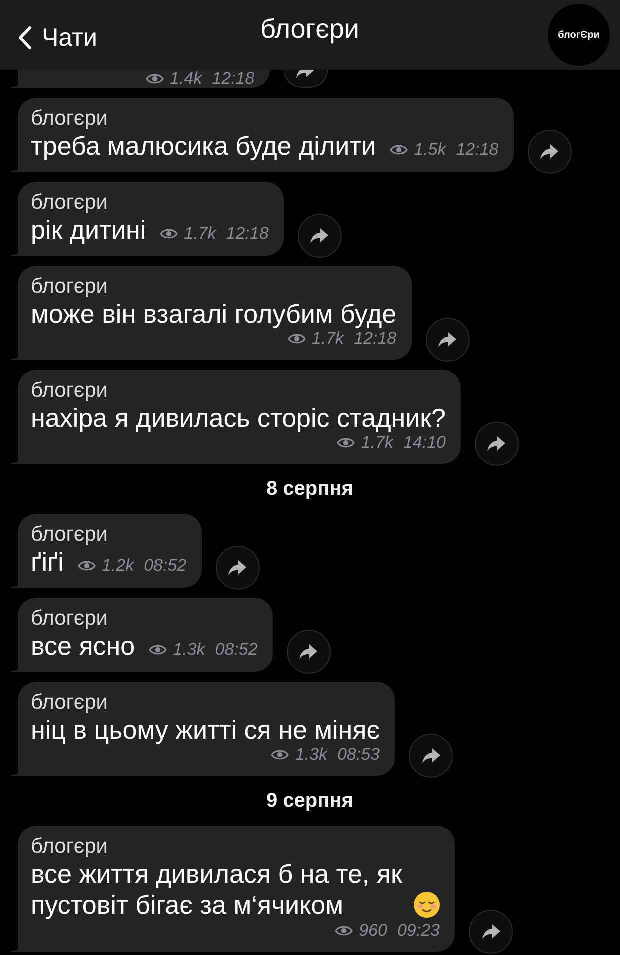 The image size is (620, 955). I want to click on message-text: все ясно, so click(83, 646).